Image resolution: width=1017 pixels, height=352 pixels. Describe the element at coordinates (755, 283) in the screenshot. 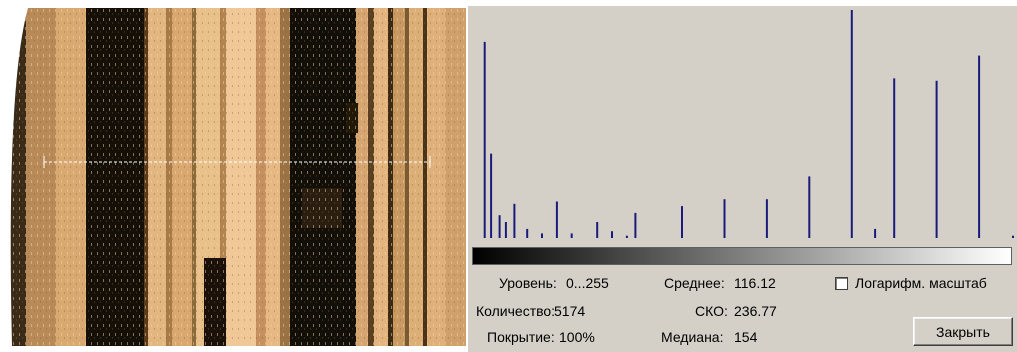

I see `mean-value: 116.12` at that location.